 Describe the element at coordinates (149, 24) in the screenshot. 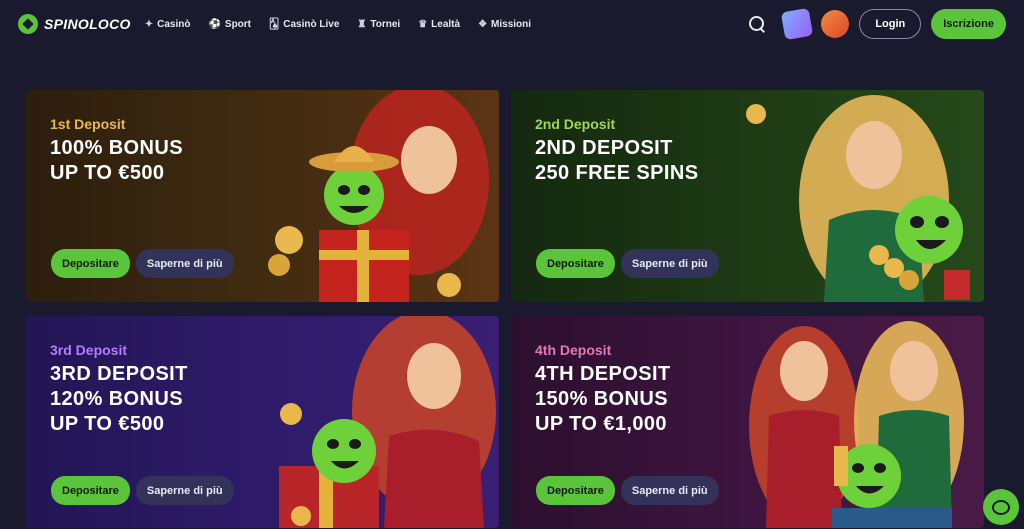

I see `diamond-icon: ✦` at that location.